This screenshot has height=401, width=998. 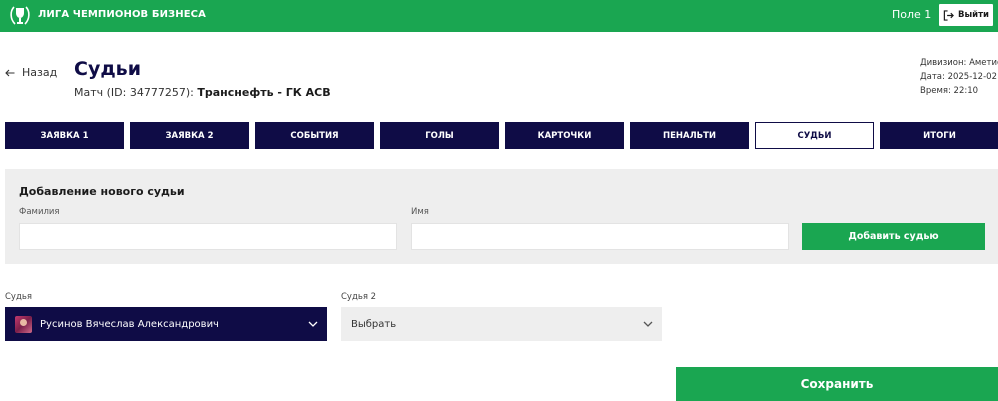 I want to click on logout-button: Выйти, so click(x=966, y=15).